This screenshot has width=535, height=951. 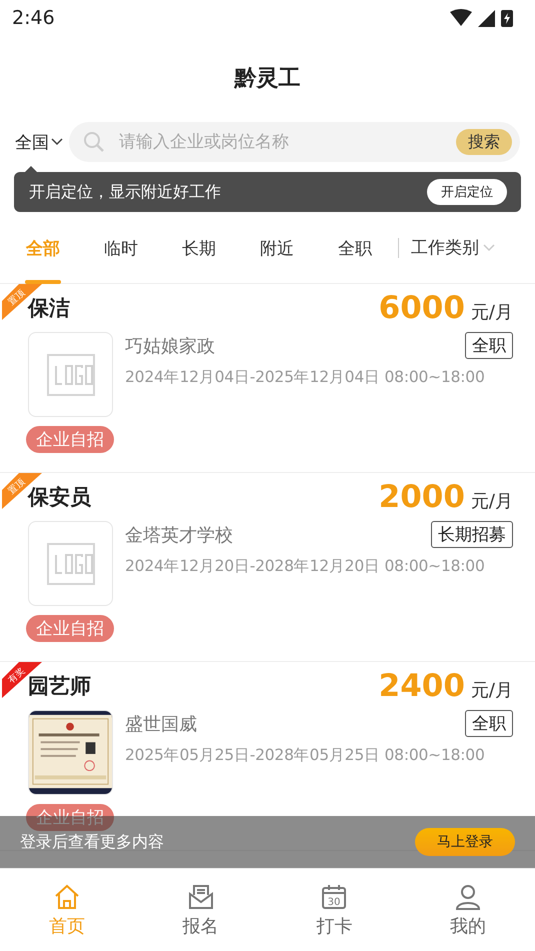 I want to click on enable-location-button: 开启定位, so click(x=467, y=192).